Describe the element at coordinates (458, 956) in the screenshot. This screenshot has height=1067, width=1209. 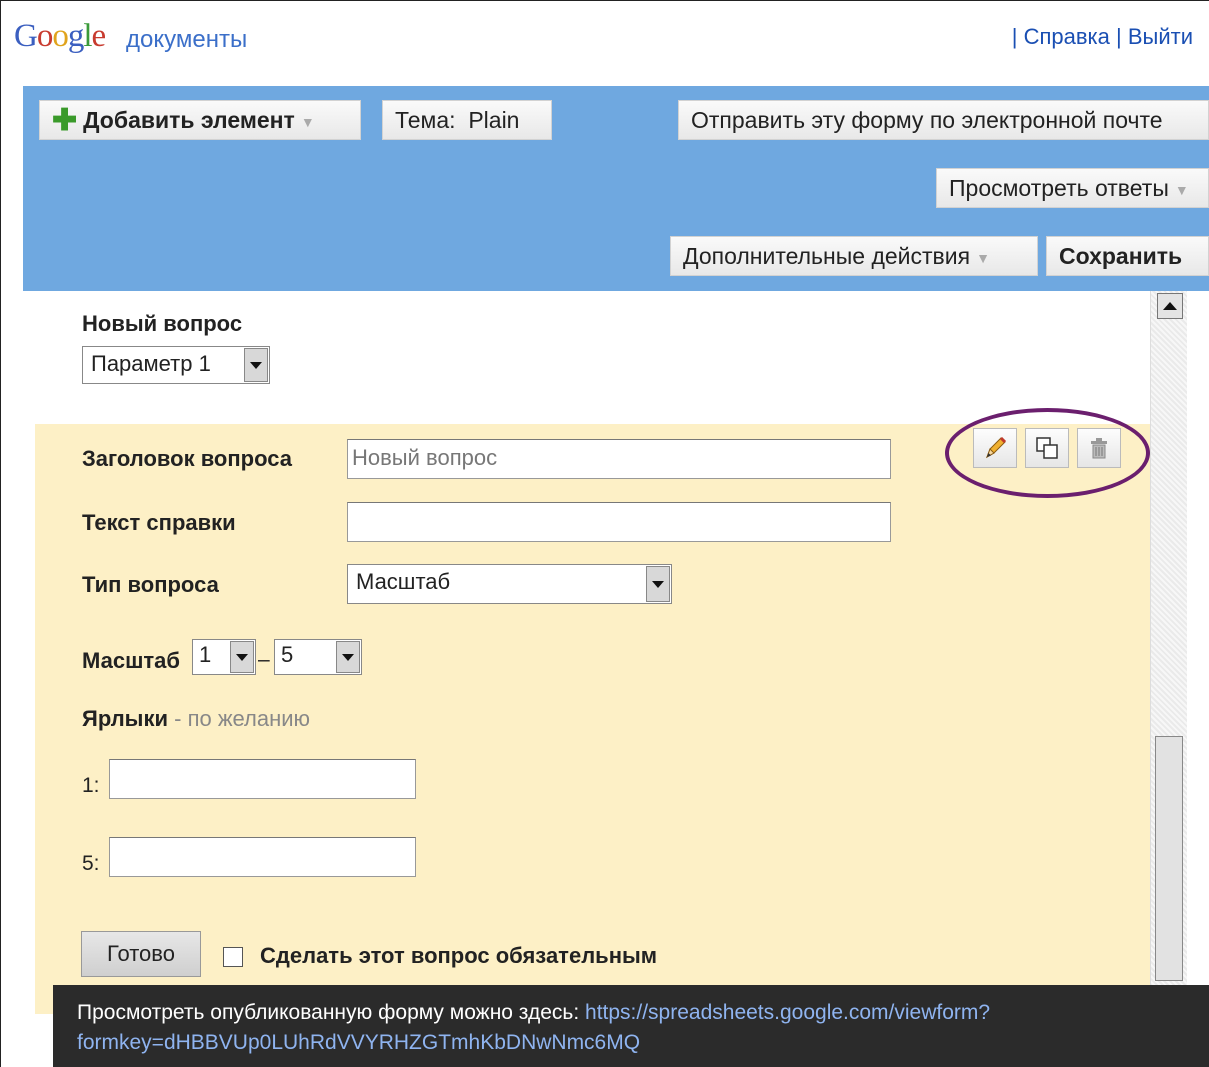
I see `required-label: Сделать этот вопрос обязательным` at that location.